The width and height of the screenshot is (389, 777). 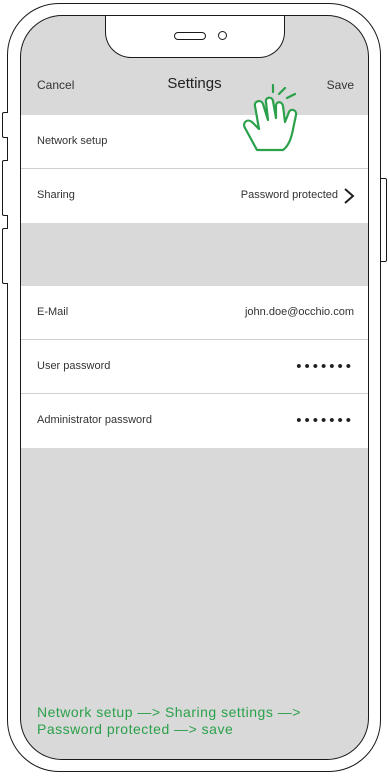 I want to click on settings-group-network: Network setup Sharing Password protected, so click(x=194, y=169).